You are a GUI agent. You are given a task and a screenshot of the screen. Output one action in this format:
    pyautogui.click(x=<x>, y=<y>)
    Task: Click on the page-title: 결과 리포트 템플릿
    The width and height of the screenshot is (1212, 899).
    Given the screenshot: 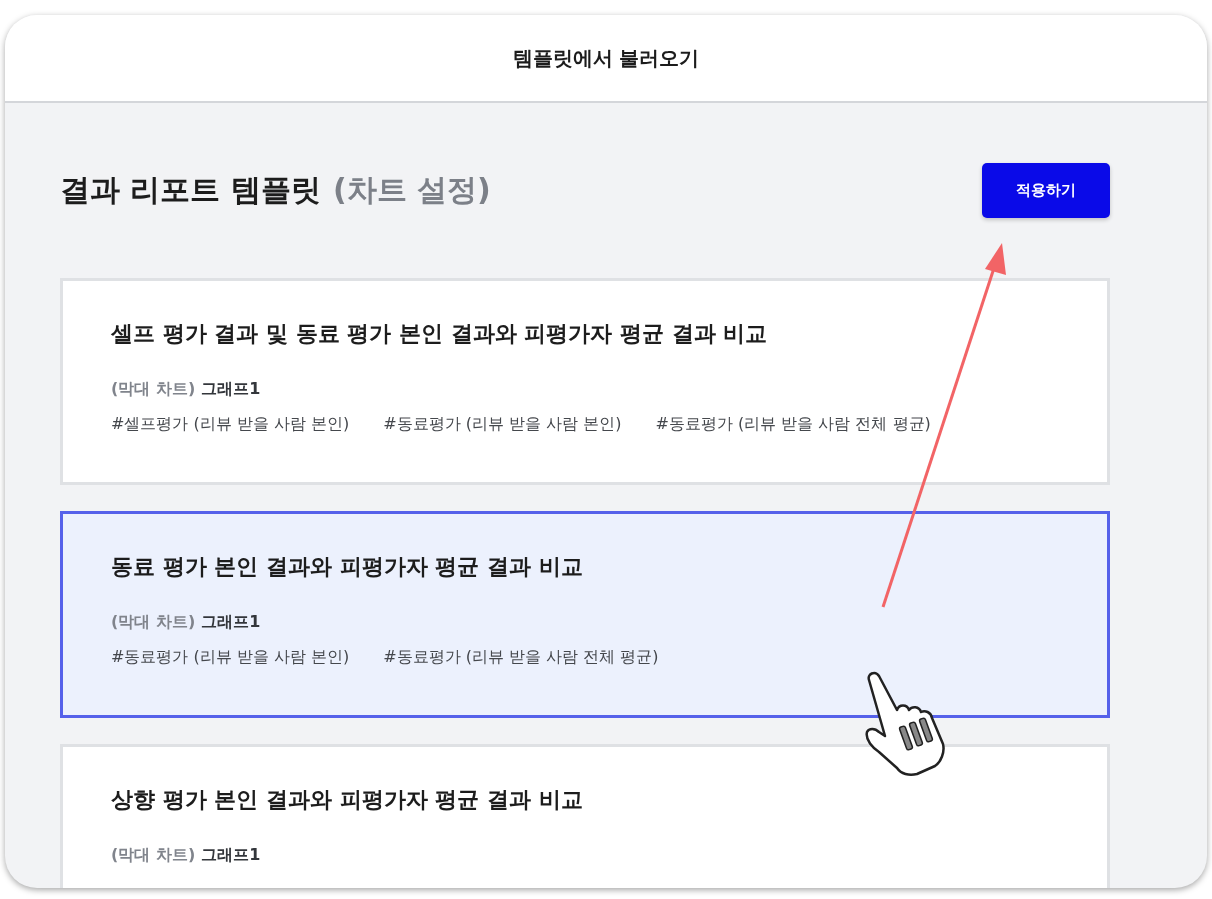 What is the action you would take?
    pyautogui.click(x=190, y=190)
    